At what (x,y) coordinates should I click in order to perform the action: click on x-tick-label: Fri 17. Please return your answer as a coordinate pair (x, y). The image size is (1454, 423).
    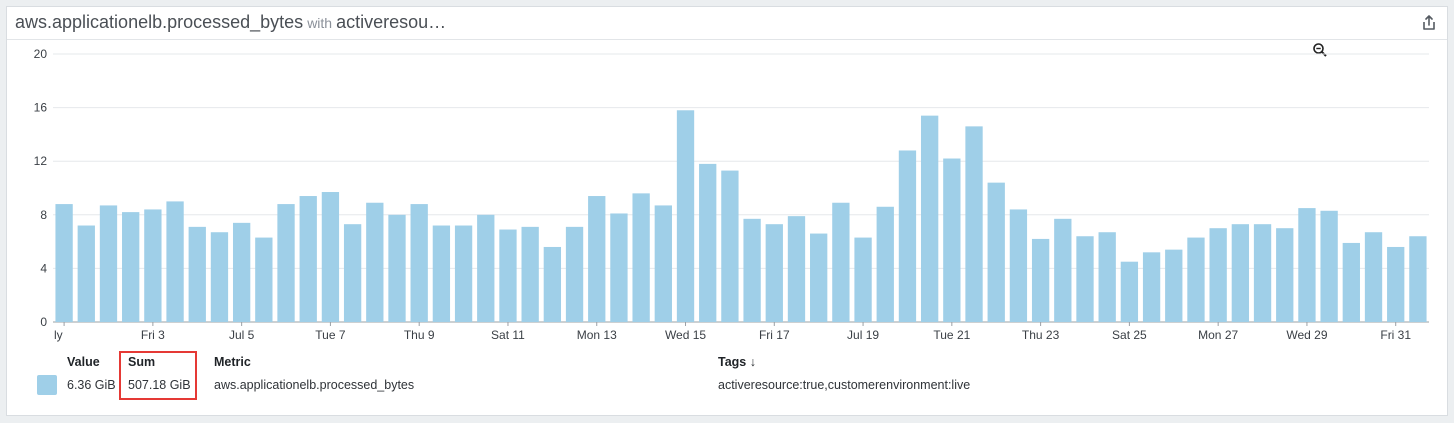
    Looking at the image, I should click on (774, 335).